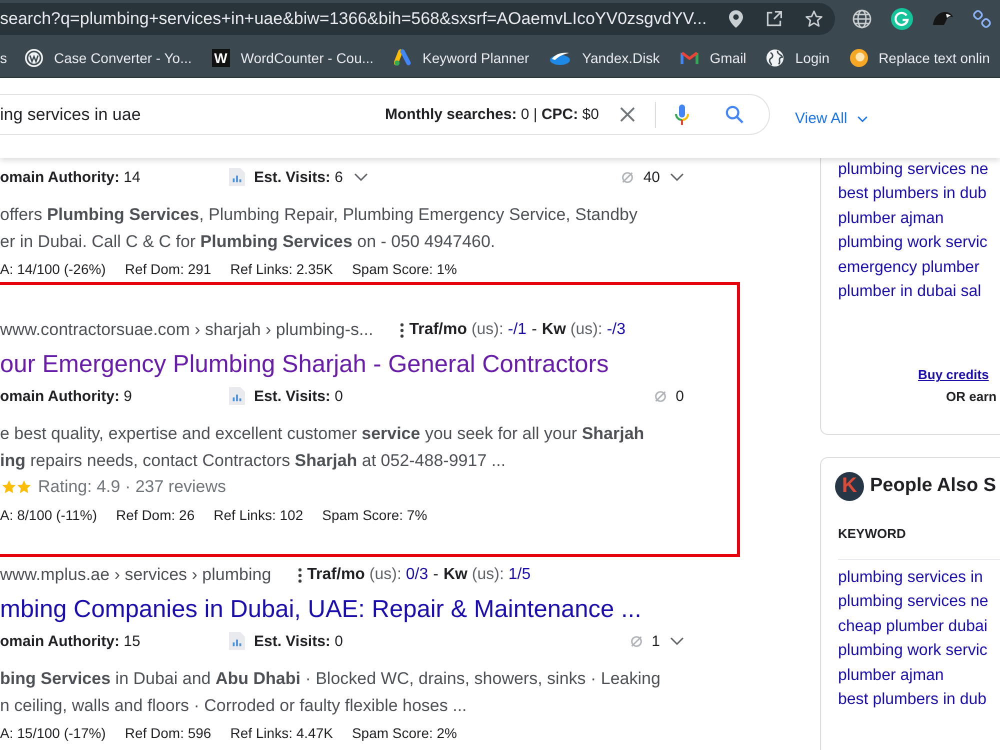 The image size is (1000, 750). What do you see at coordinates (680, 396) in the screenshot?
I see `backlink-count: 0` at bounding box center [680, 396].